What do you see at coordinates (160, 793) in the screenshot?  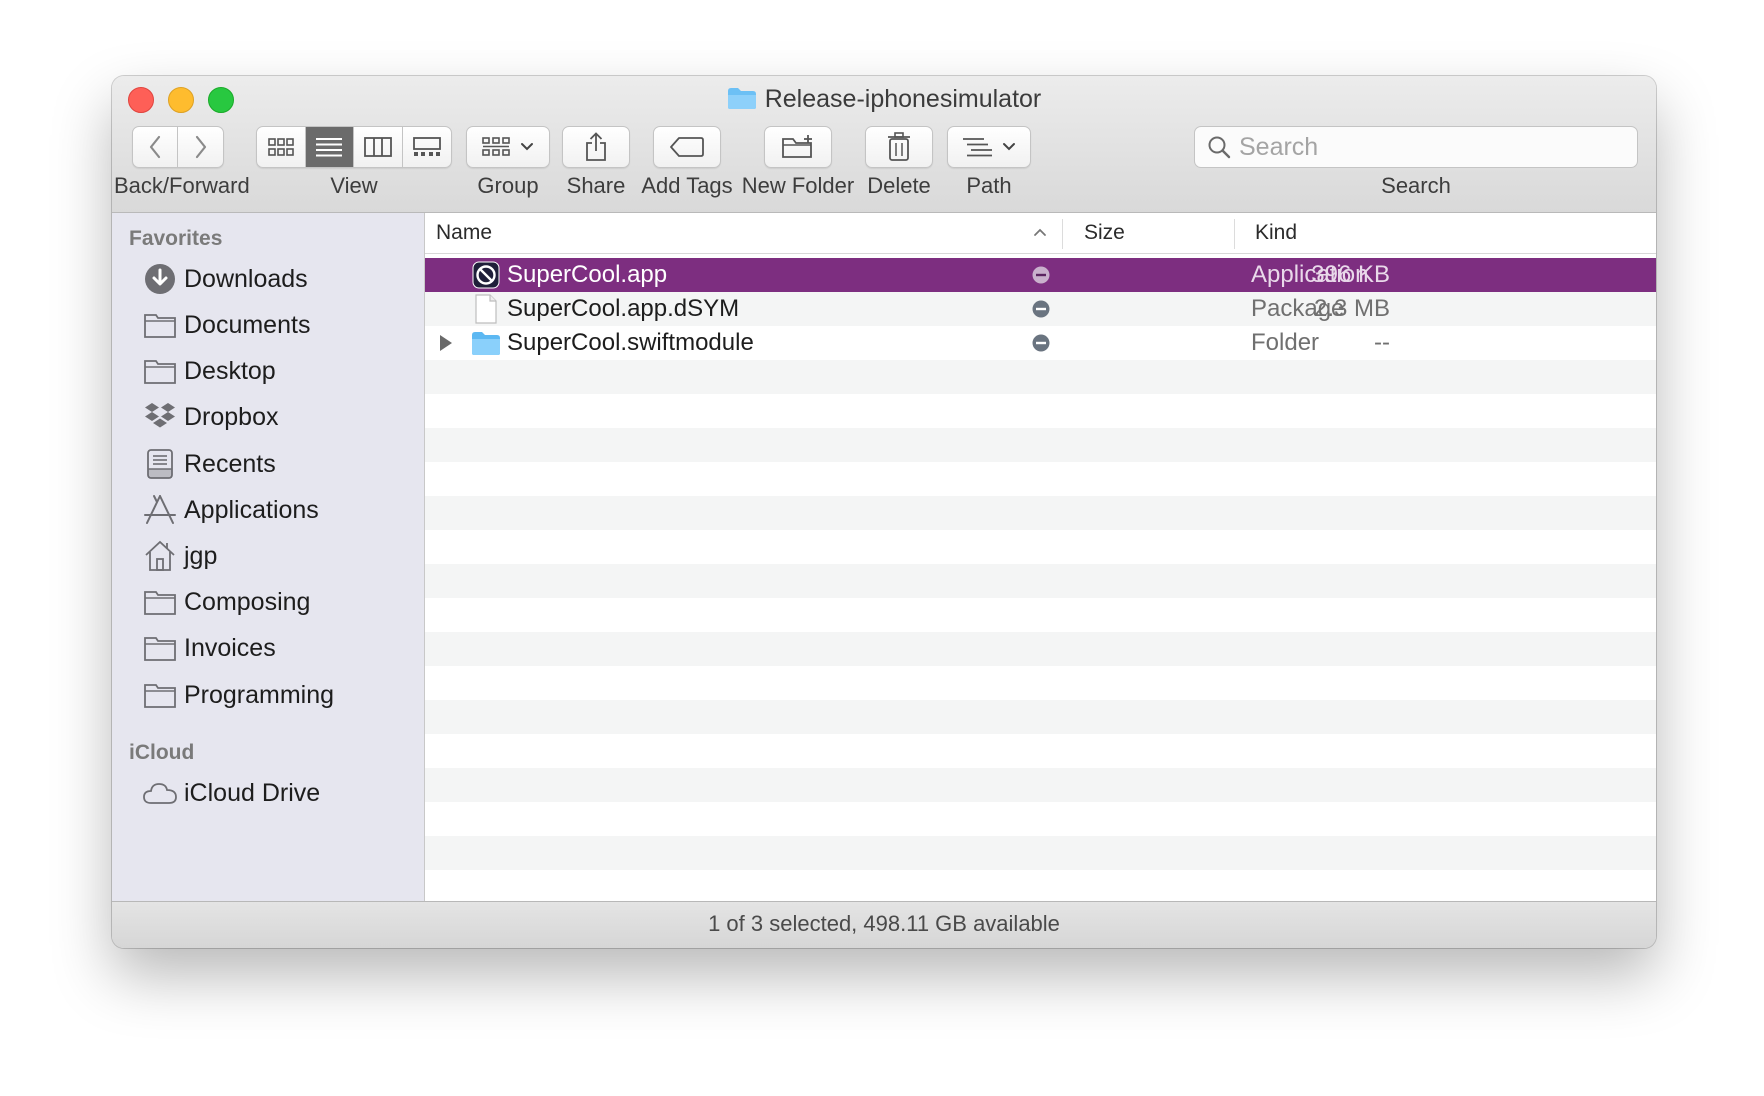 I see `cloud-icon` at bounding box center [160, 793].